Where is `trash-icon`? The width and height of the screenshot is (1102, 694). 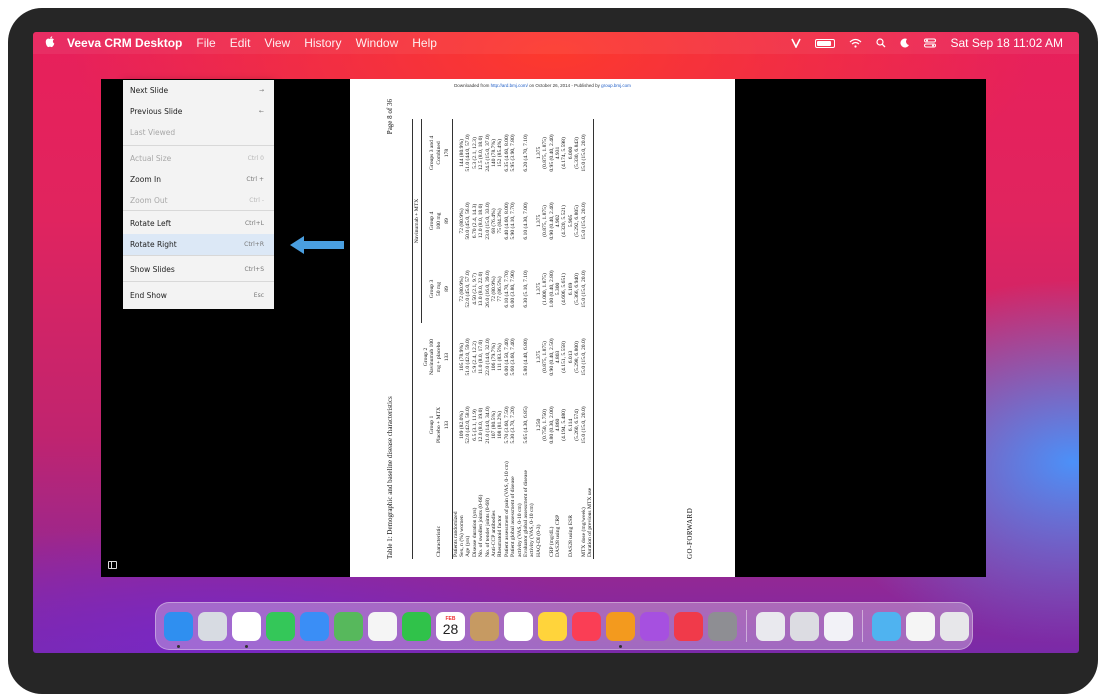 trash-icon is located at coordinates (954, 626).